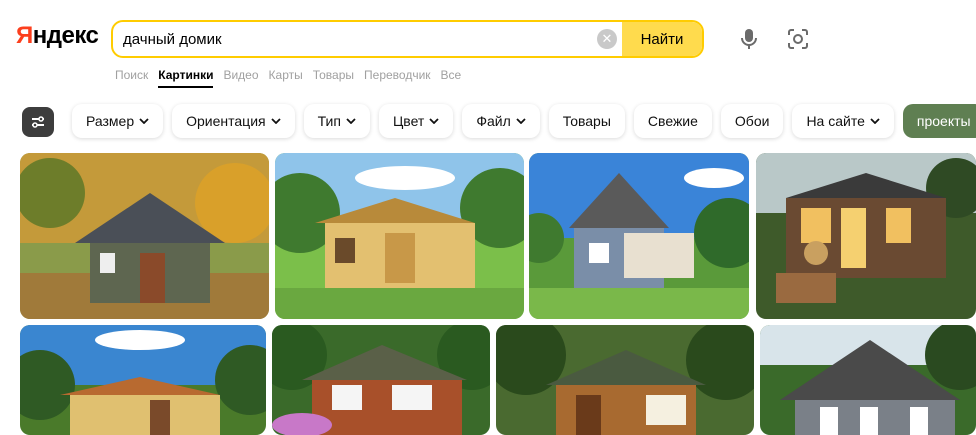 The height and width of the screenshot is (435, 976). I want to click on filter-chip: Файл, so click(501, 121).